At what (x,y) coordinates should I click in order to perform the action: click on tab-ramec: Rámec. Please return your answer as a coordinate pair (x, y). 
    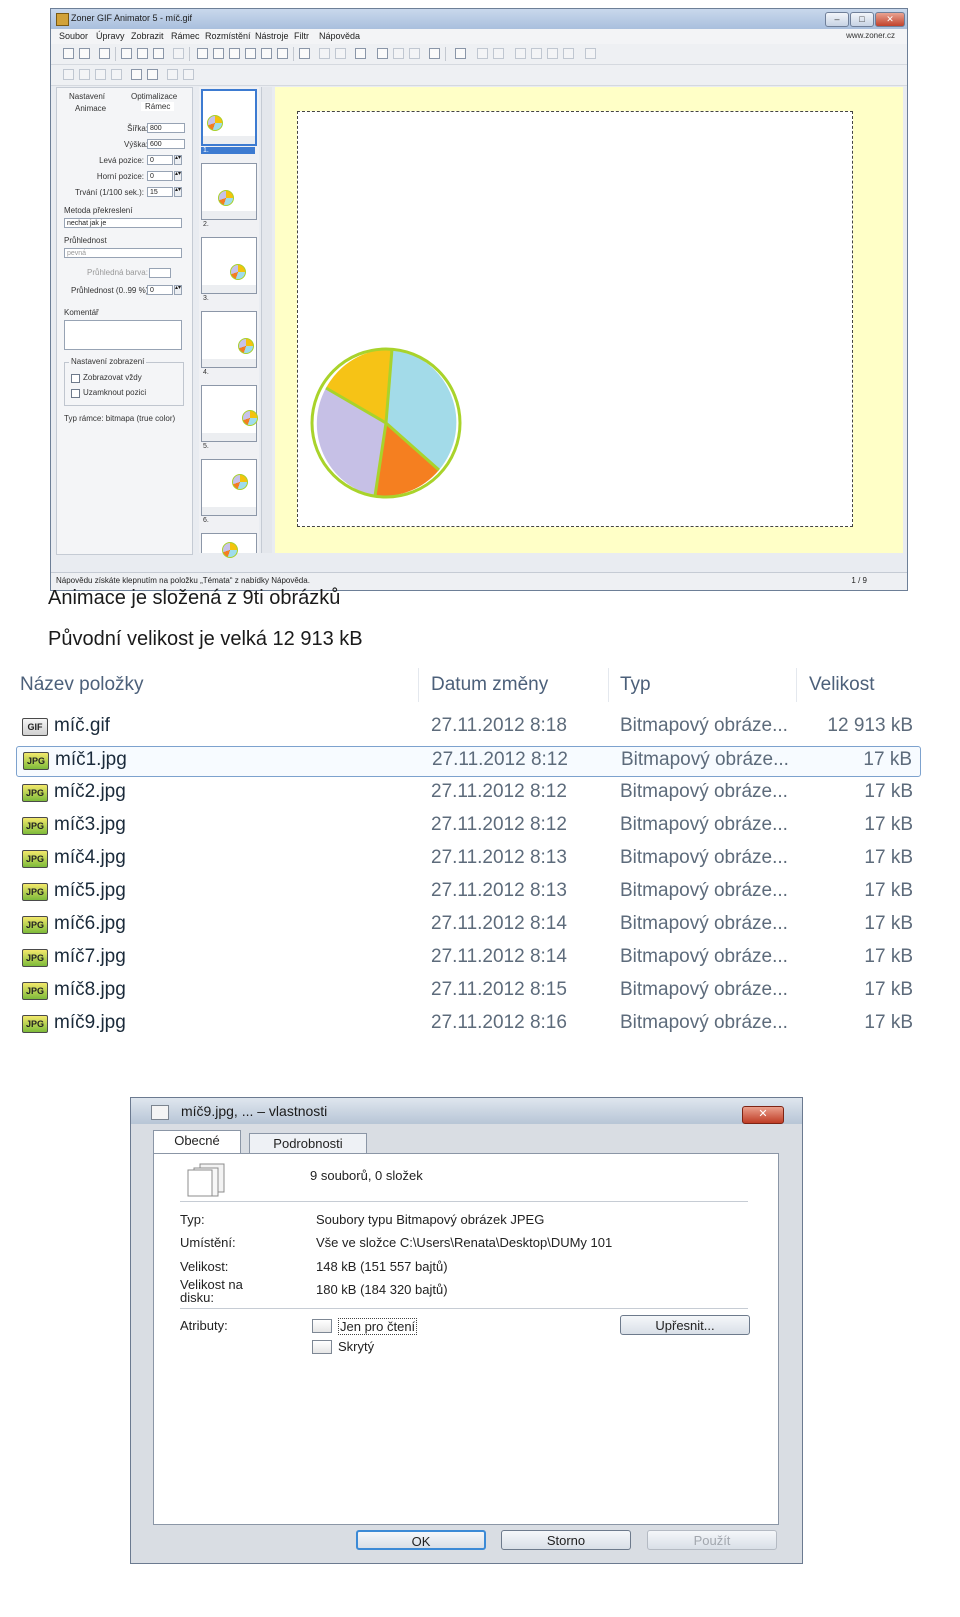
    Looking at the image, I should click on (158, 106).